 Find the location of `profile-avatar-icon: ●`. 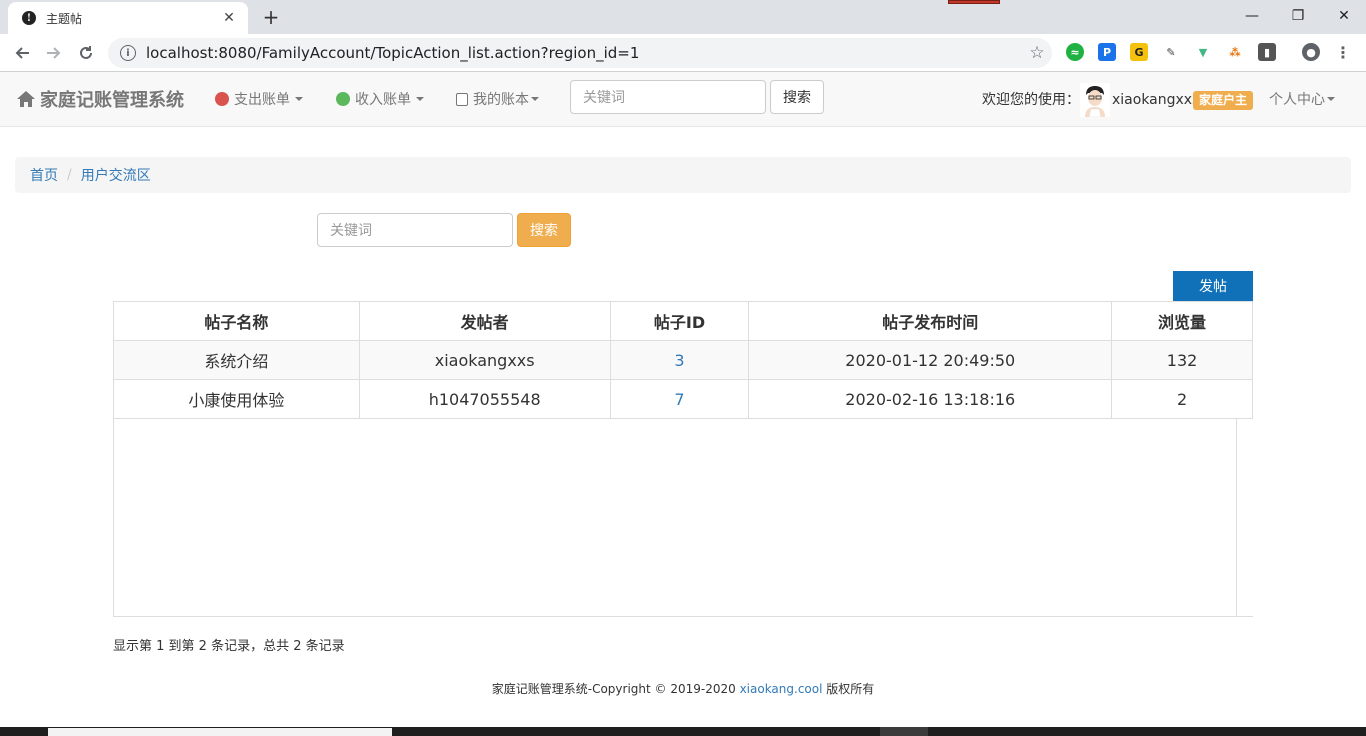

profile-avatar-icon: ● is located at coordinates (1311, 52).